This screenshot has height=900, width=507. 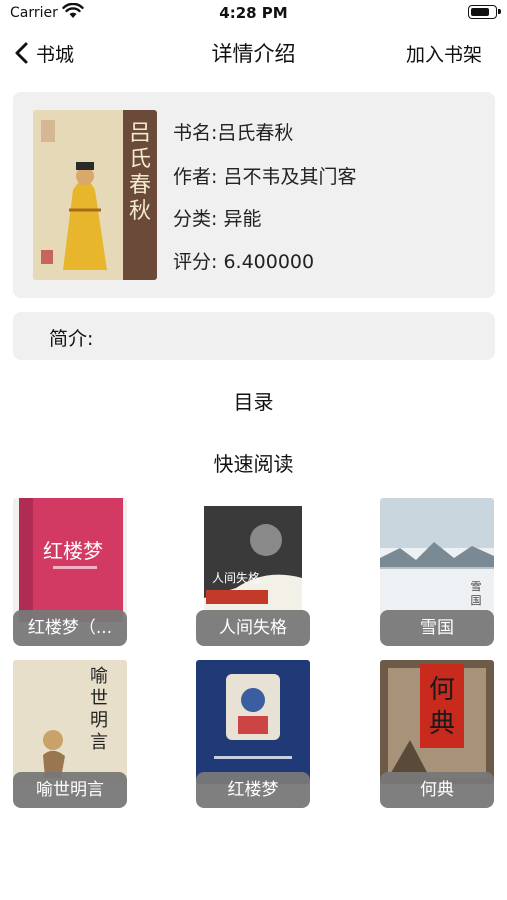 What do you see at coordinates (99, 676) in the screenshot?
I see `svg-text: 喻` at bounding box center [99, 676].